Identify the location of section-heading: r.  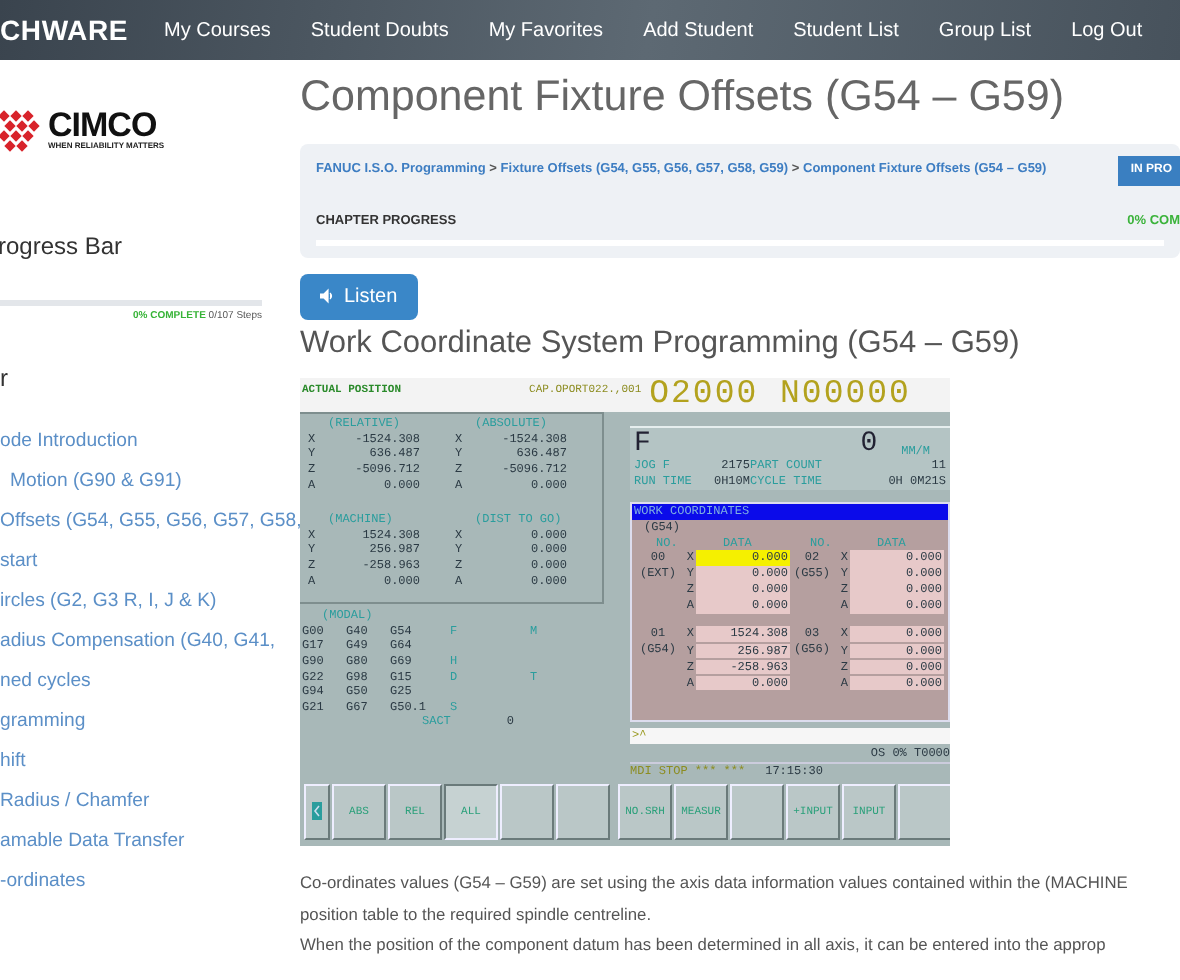
(5, 378).